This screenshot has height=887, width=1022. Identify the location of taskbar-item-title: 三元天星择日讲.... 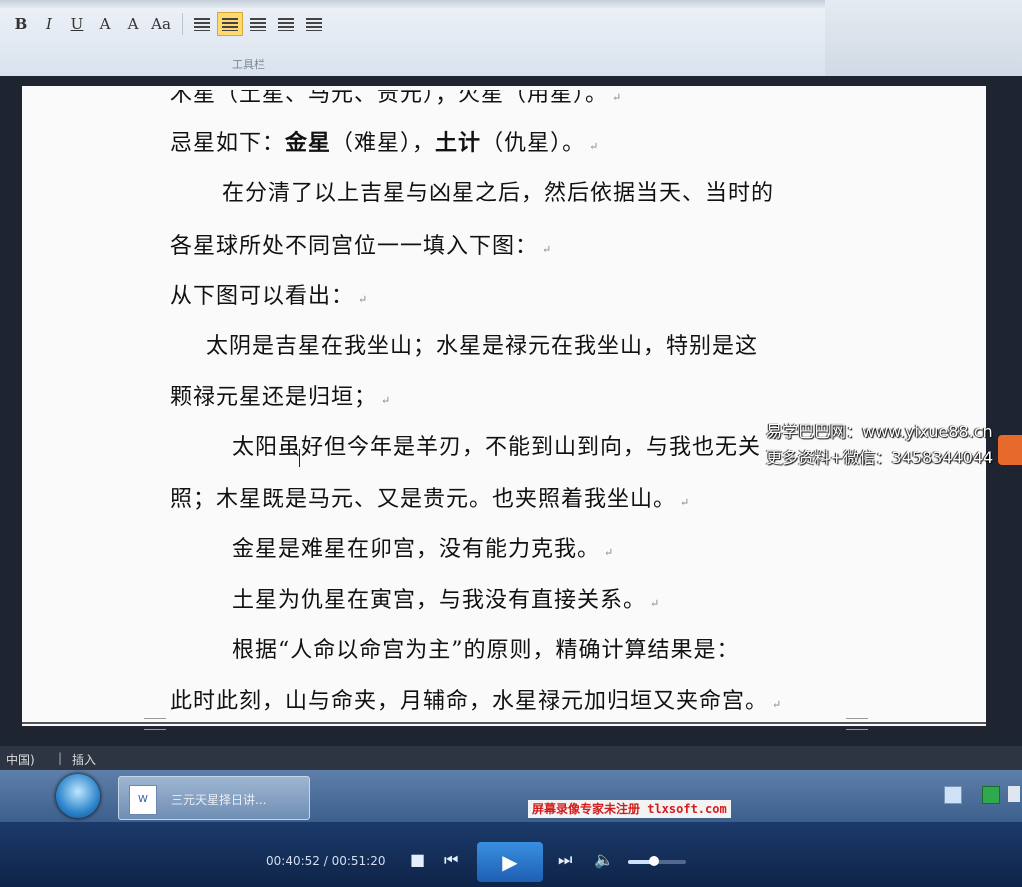
(219, 800).